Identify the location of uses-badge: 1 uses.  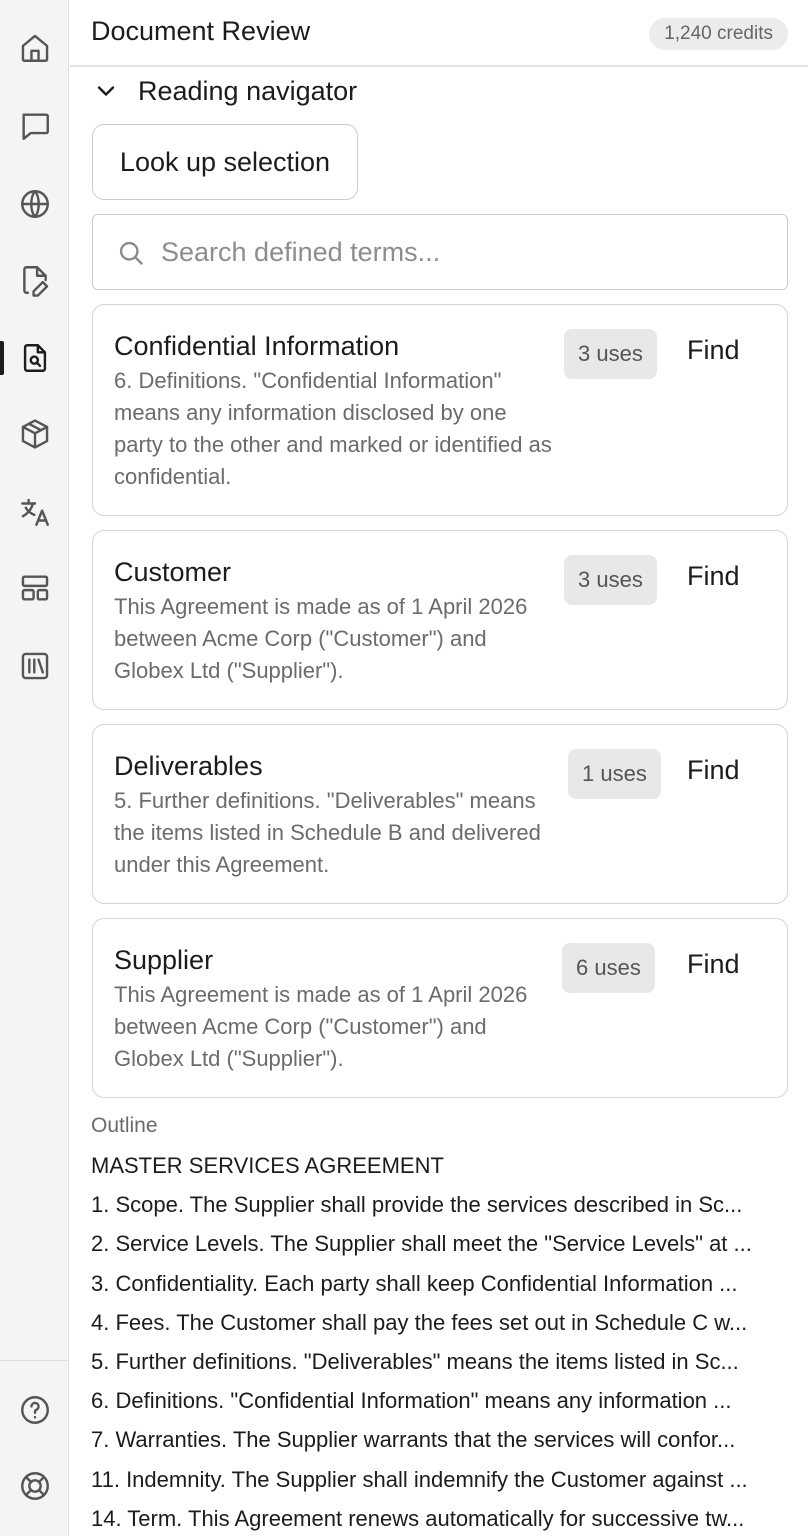
(614, 774).